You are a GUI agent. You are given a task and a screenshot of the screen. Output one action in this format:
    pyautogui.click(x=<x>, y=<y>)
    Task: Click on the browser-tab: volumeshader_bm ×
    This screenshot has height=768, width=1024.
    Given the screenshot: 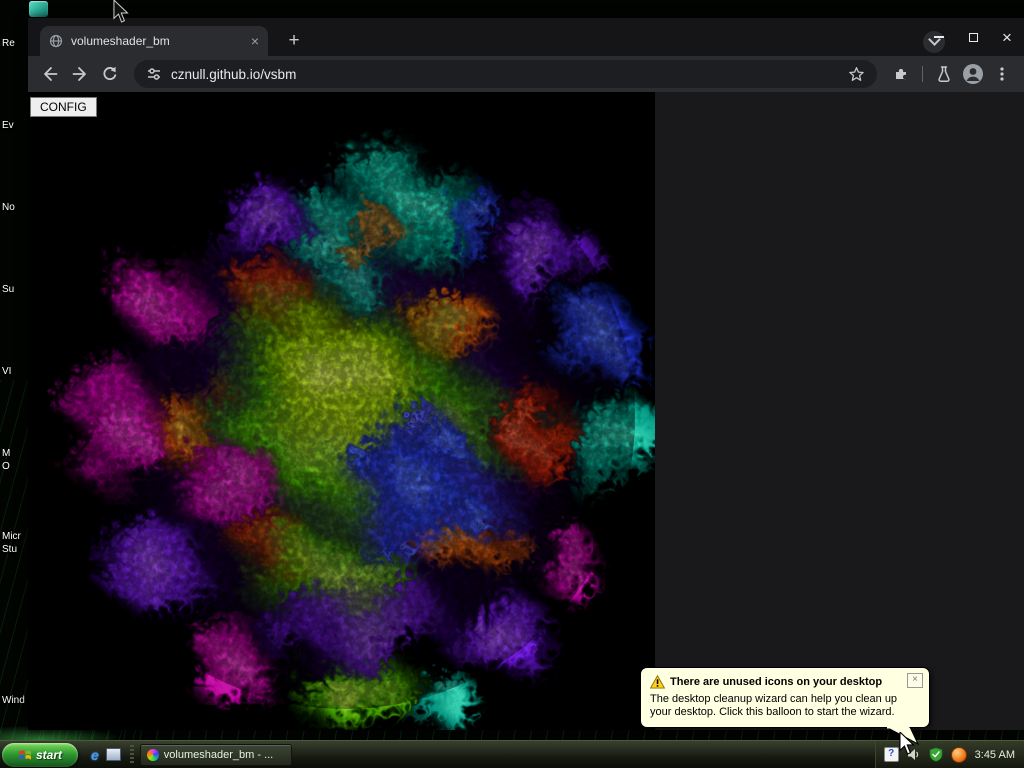 What is the action you would take?
    pyautogui.click(x=154, y=41)
    